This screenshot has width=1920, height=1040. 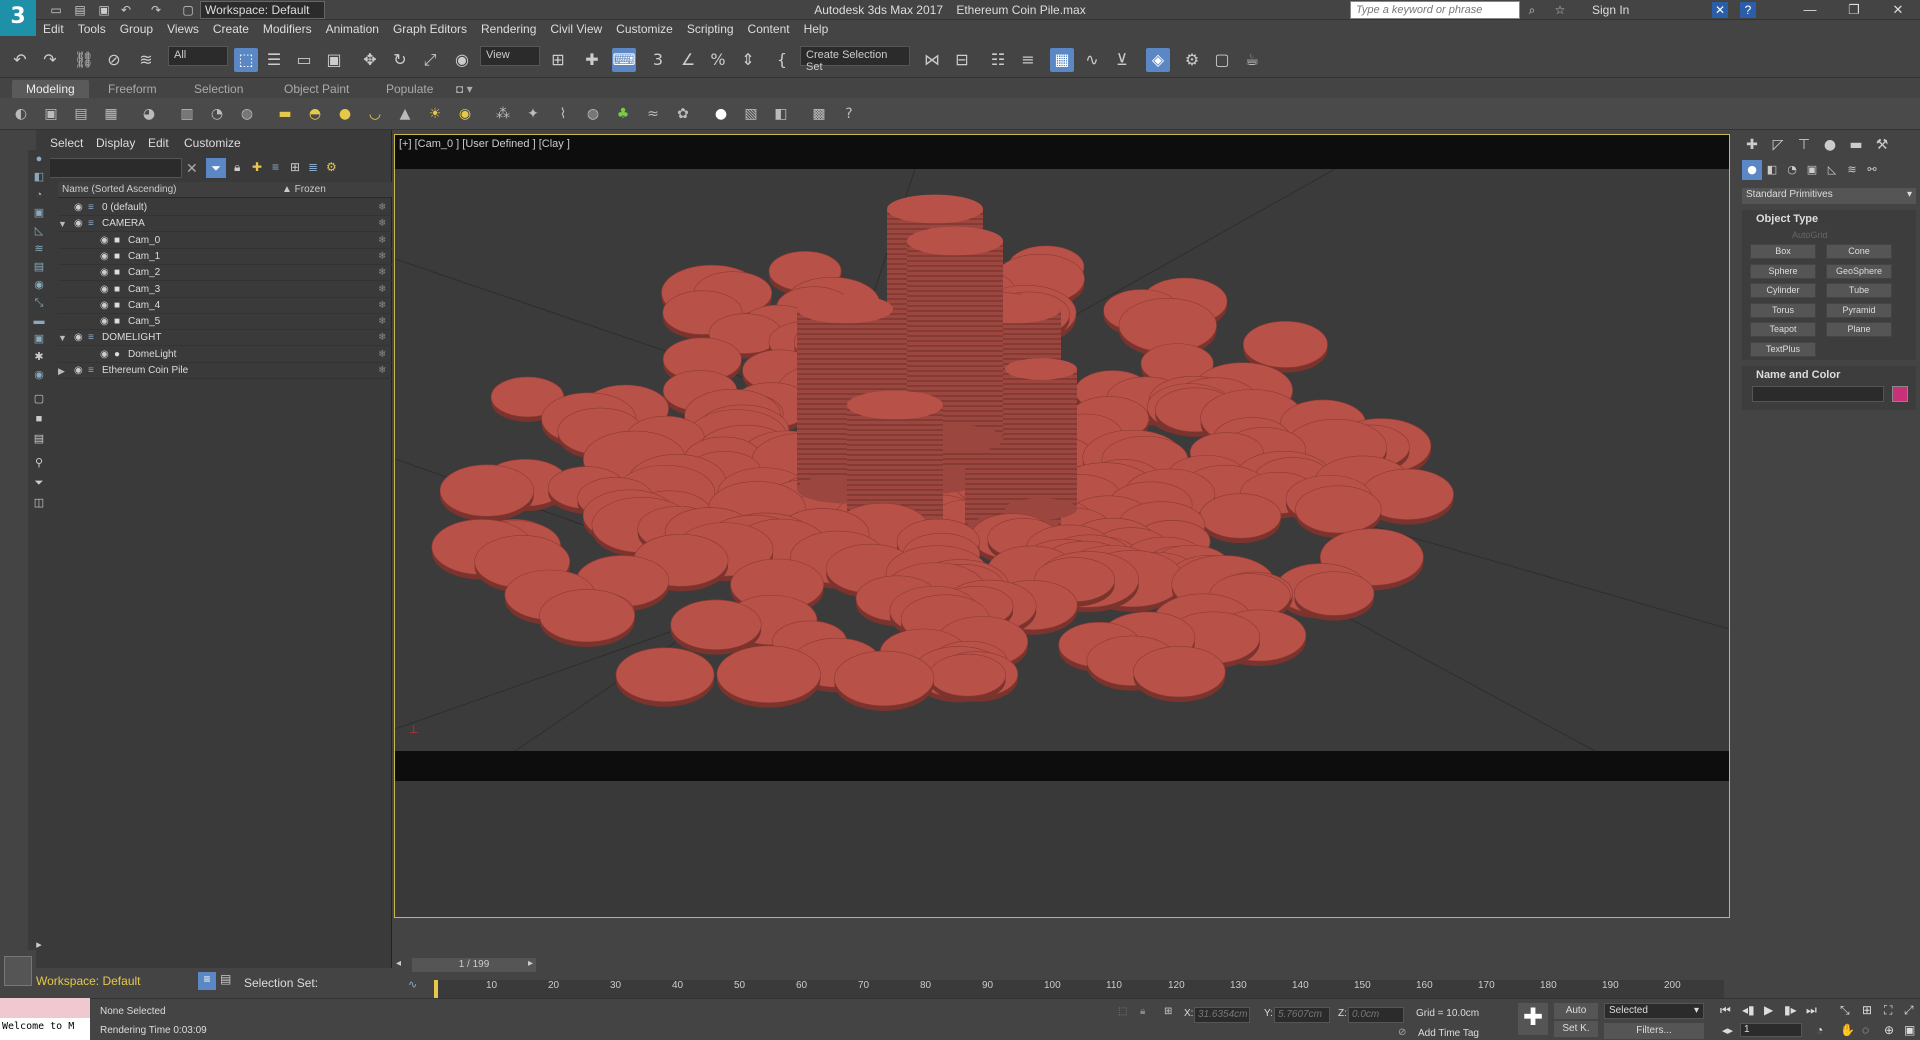 I want to click on cameras-icon: ▣, so click(x=1812, y=170).